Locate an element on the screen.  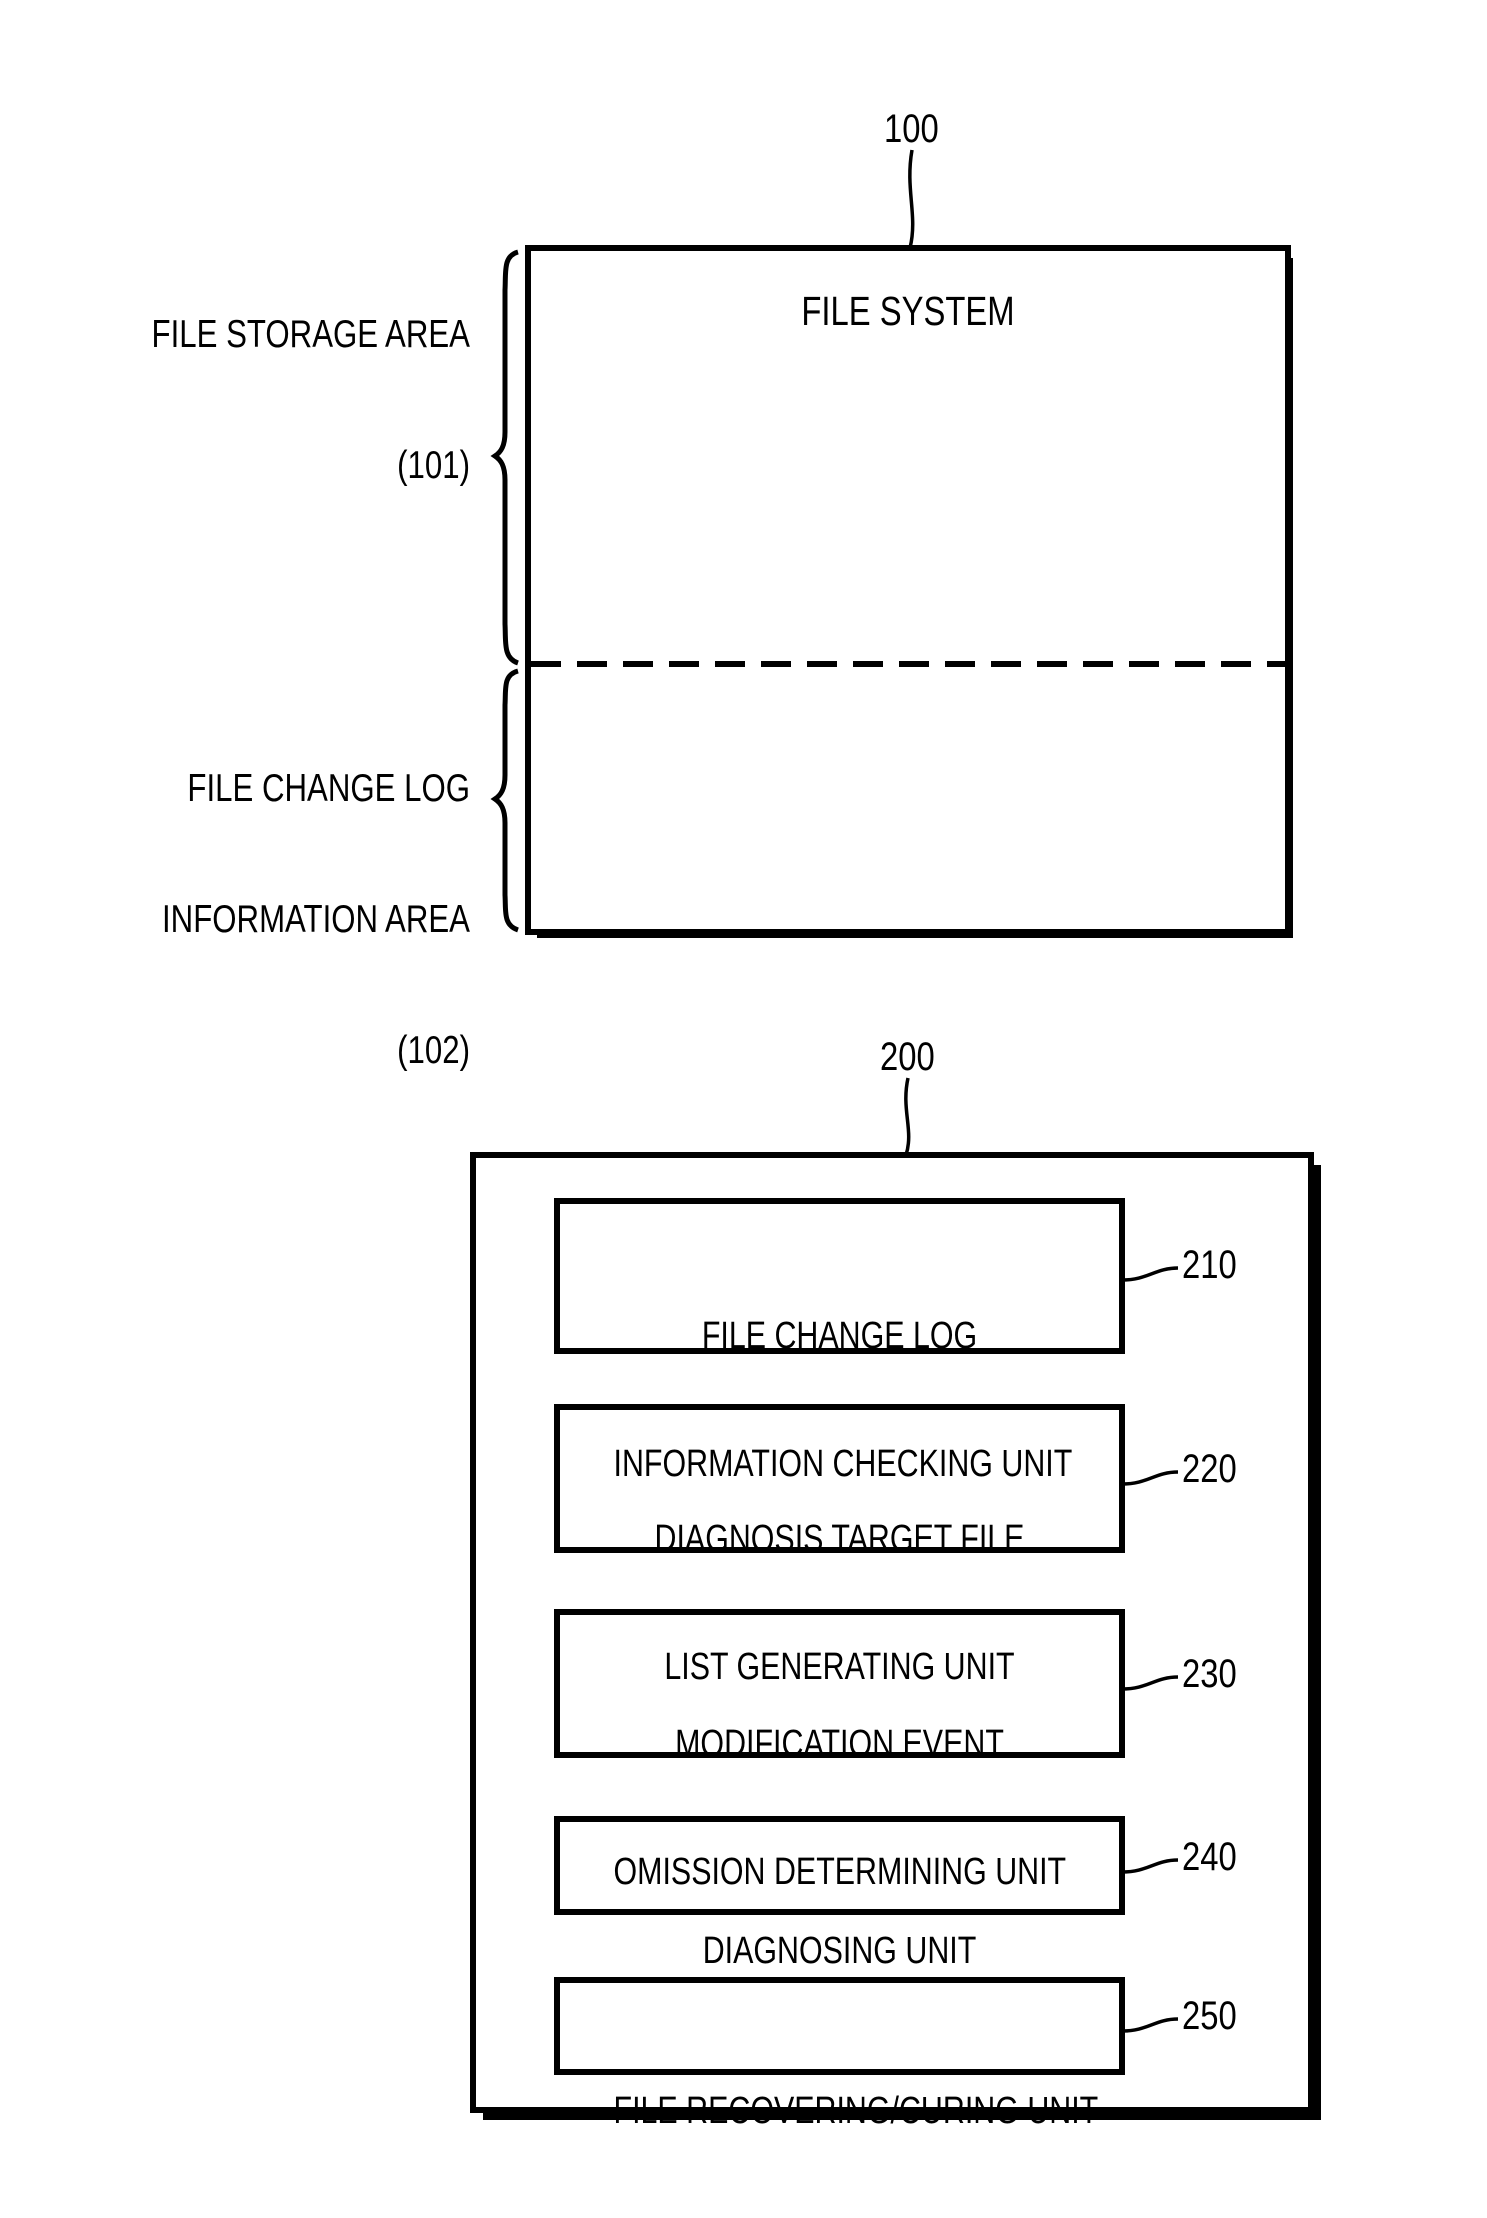
ref-number-250: 250 is located at coordinates (1209, 2016).